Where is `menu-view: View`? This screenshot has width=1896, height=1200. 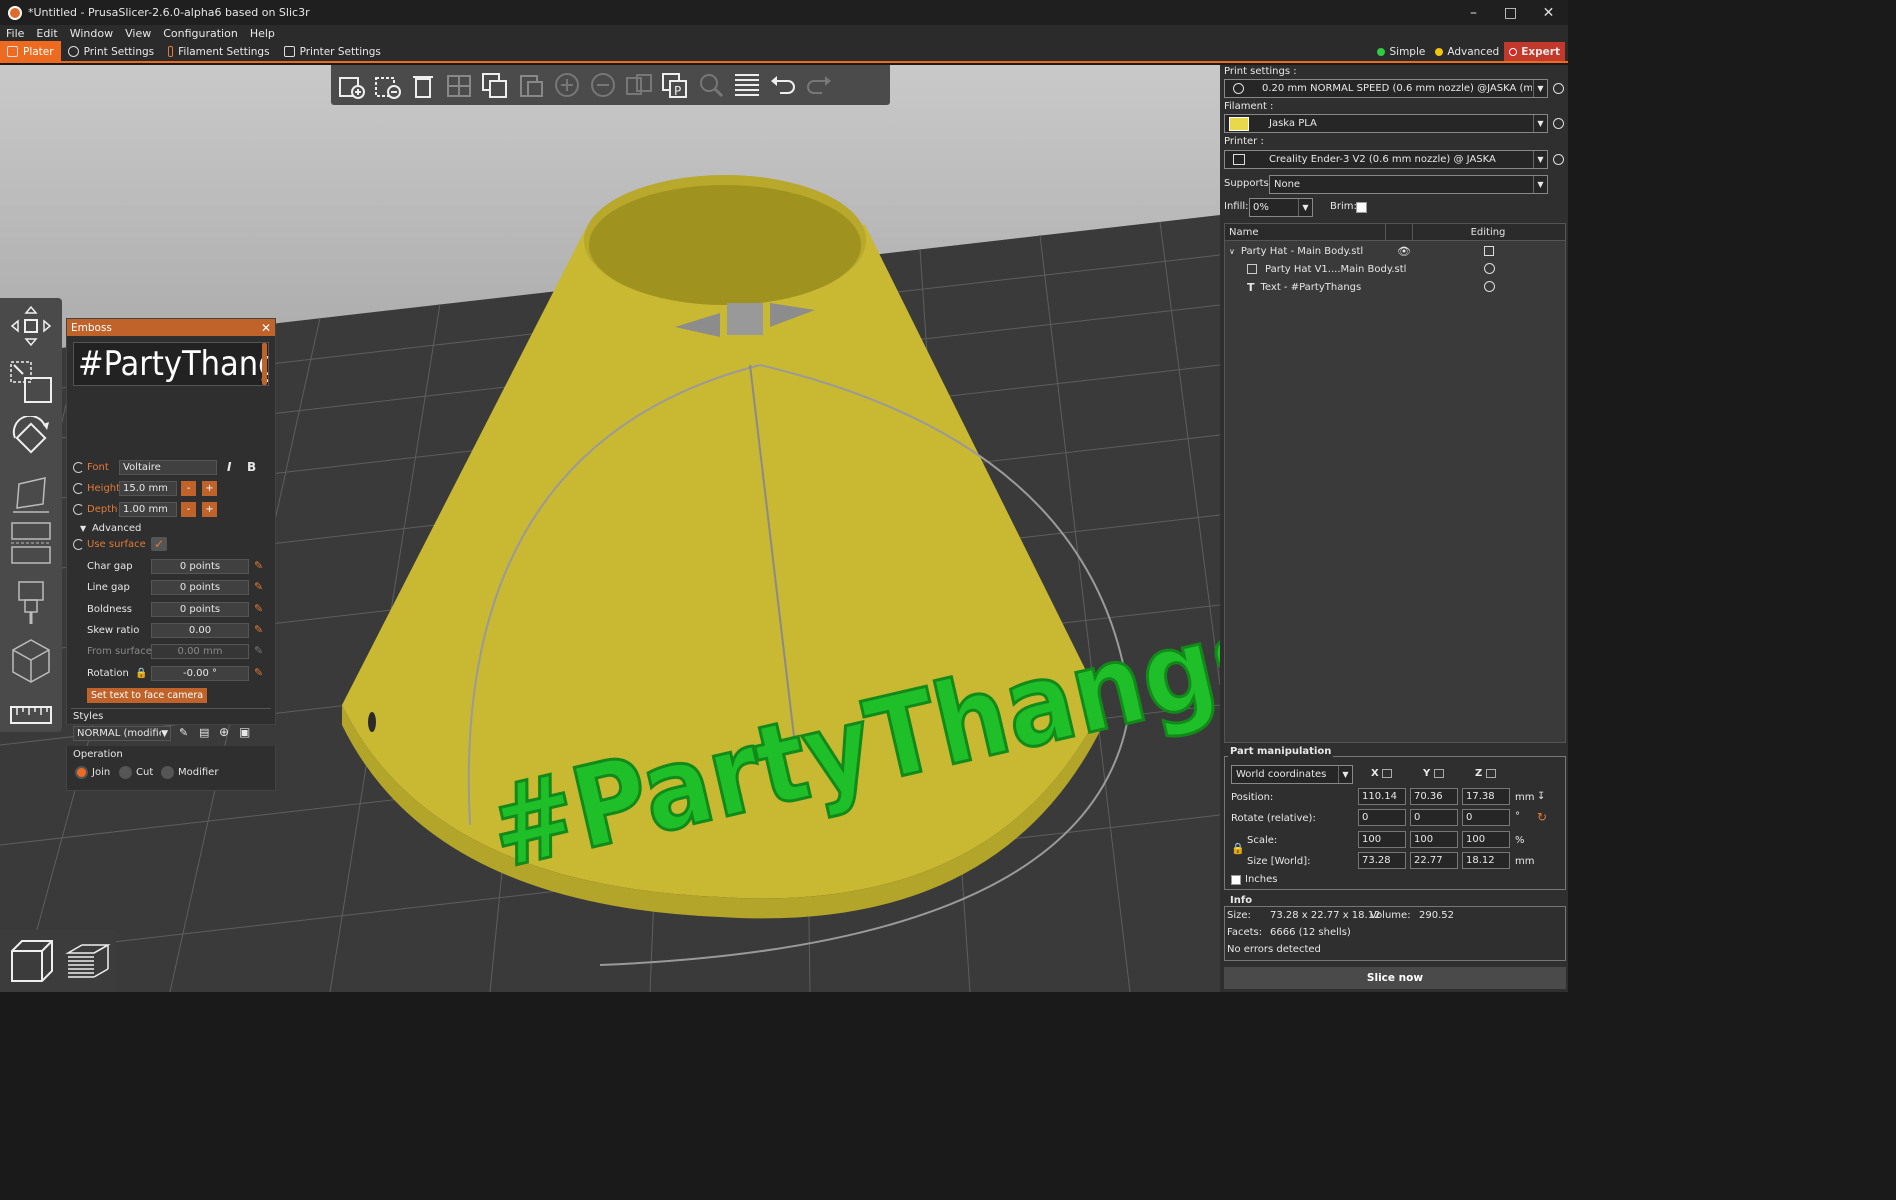 menu-view: View is located at coordinates (138, 33).